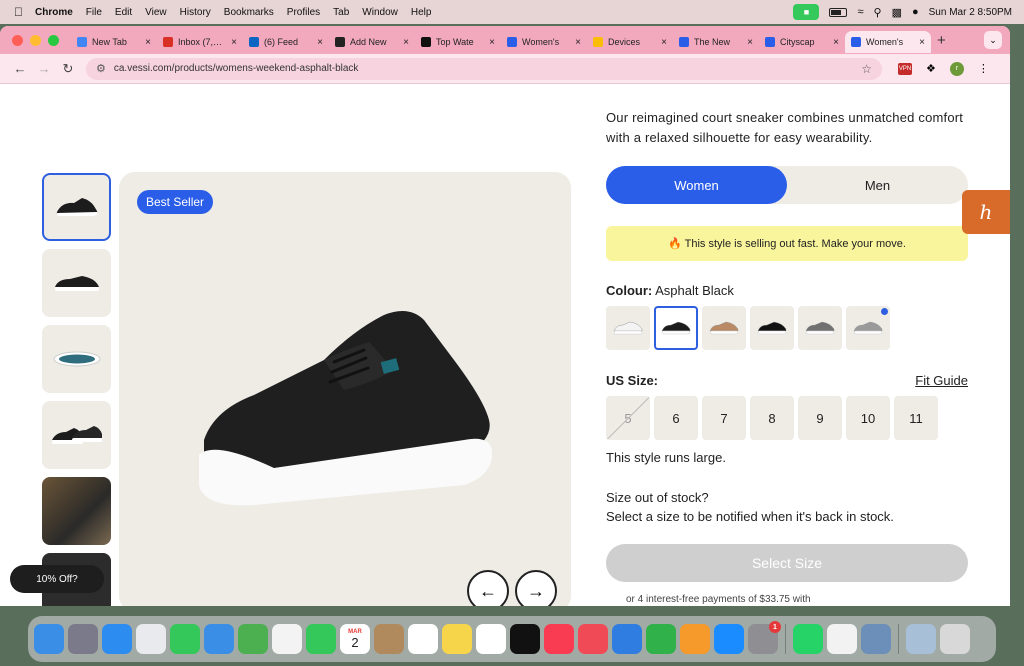 The height and width of the screenshot is (666, 1024). What do you see at coordinates (806, 12) in the screenshot?
I see `facetime-status-icon: ■` at bounding box center [806, 12].